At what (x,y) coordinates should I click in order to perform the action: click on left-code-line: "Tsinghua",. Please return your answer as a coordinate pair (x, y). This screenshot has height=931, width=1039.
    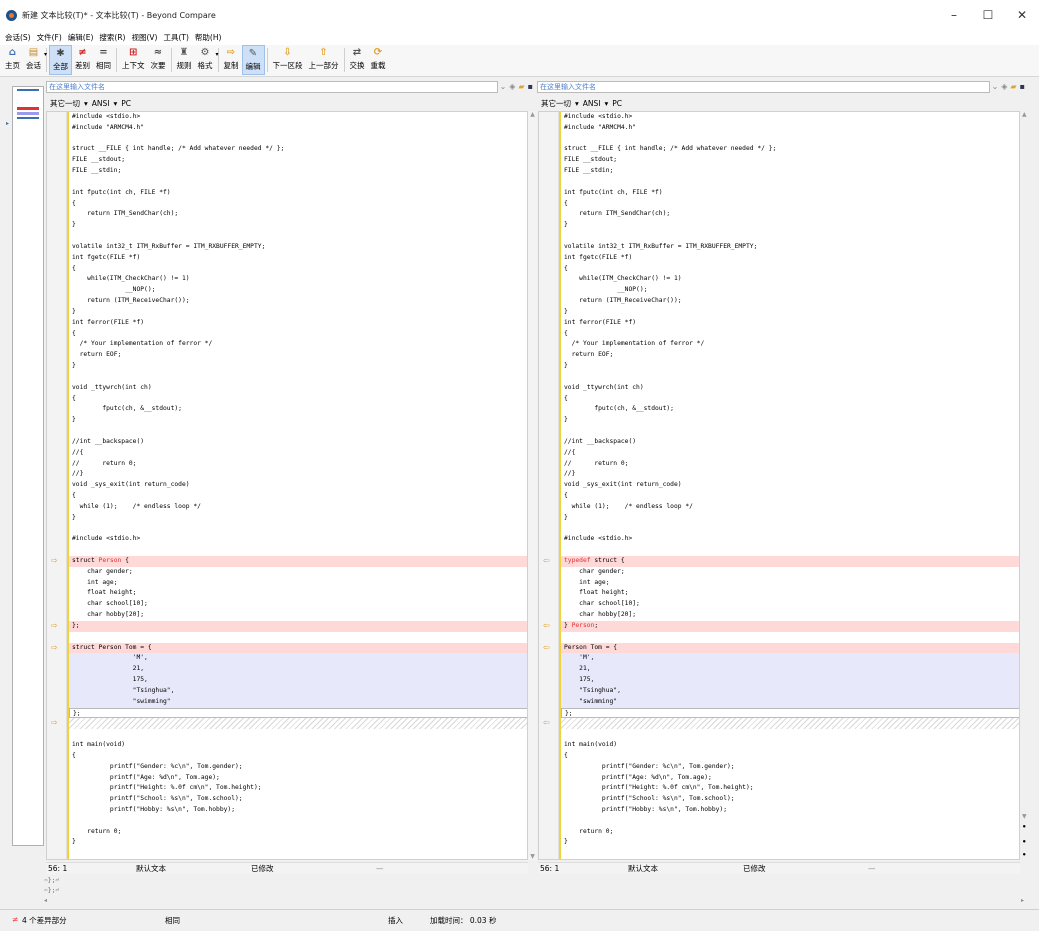
    Looking at the image, I should click on (298, 691).